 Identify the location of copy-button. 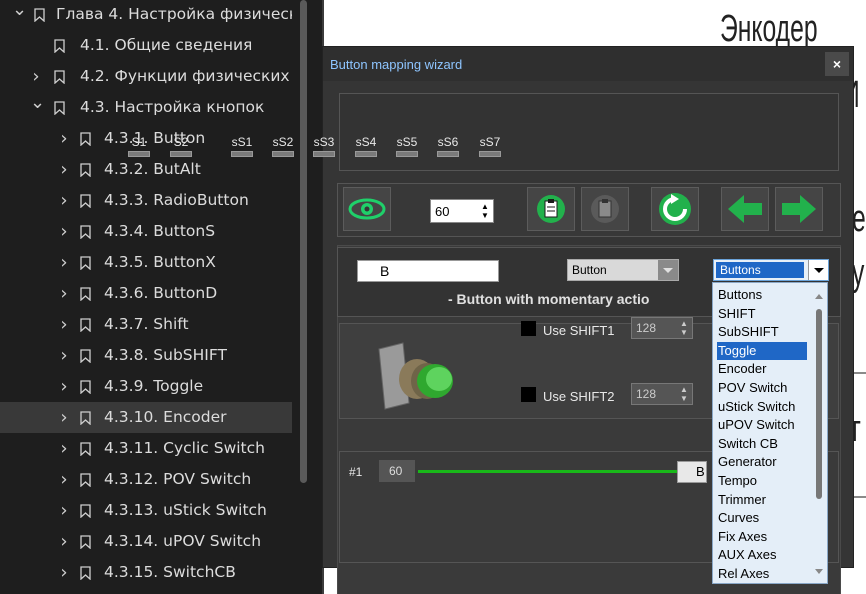
(605, 209).